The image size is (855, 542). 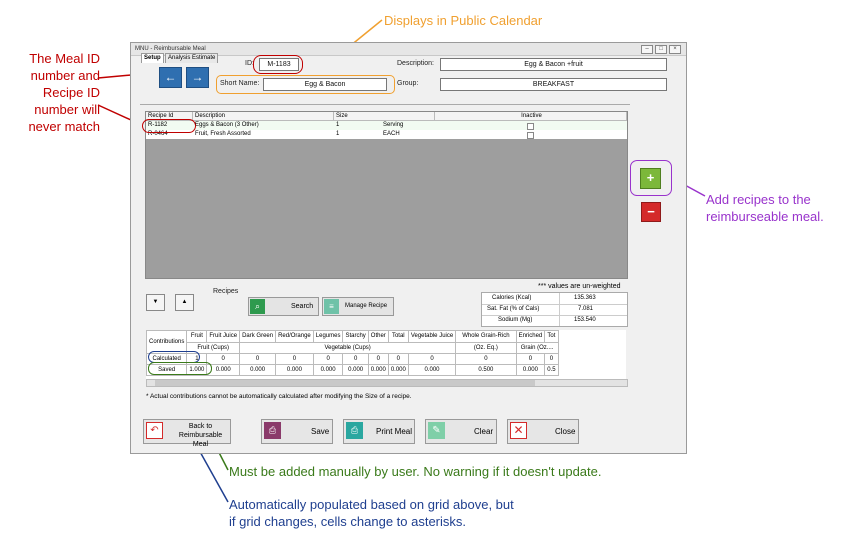 What do you see at coordinates (408, 83) in the screenshot?
I see `group-label: Group:` at bounding box center [408, 83].